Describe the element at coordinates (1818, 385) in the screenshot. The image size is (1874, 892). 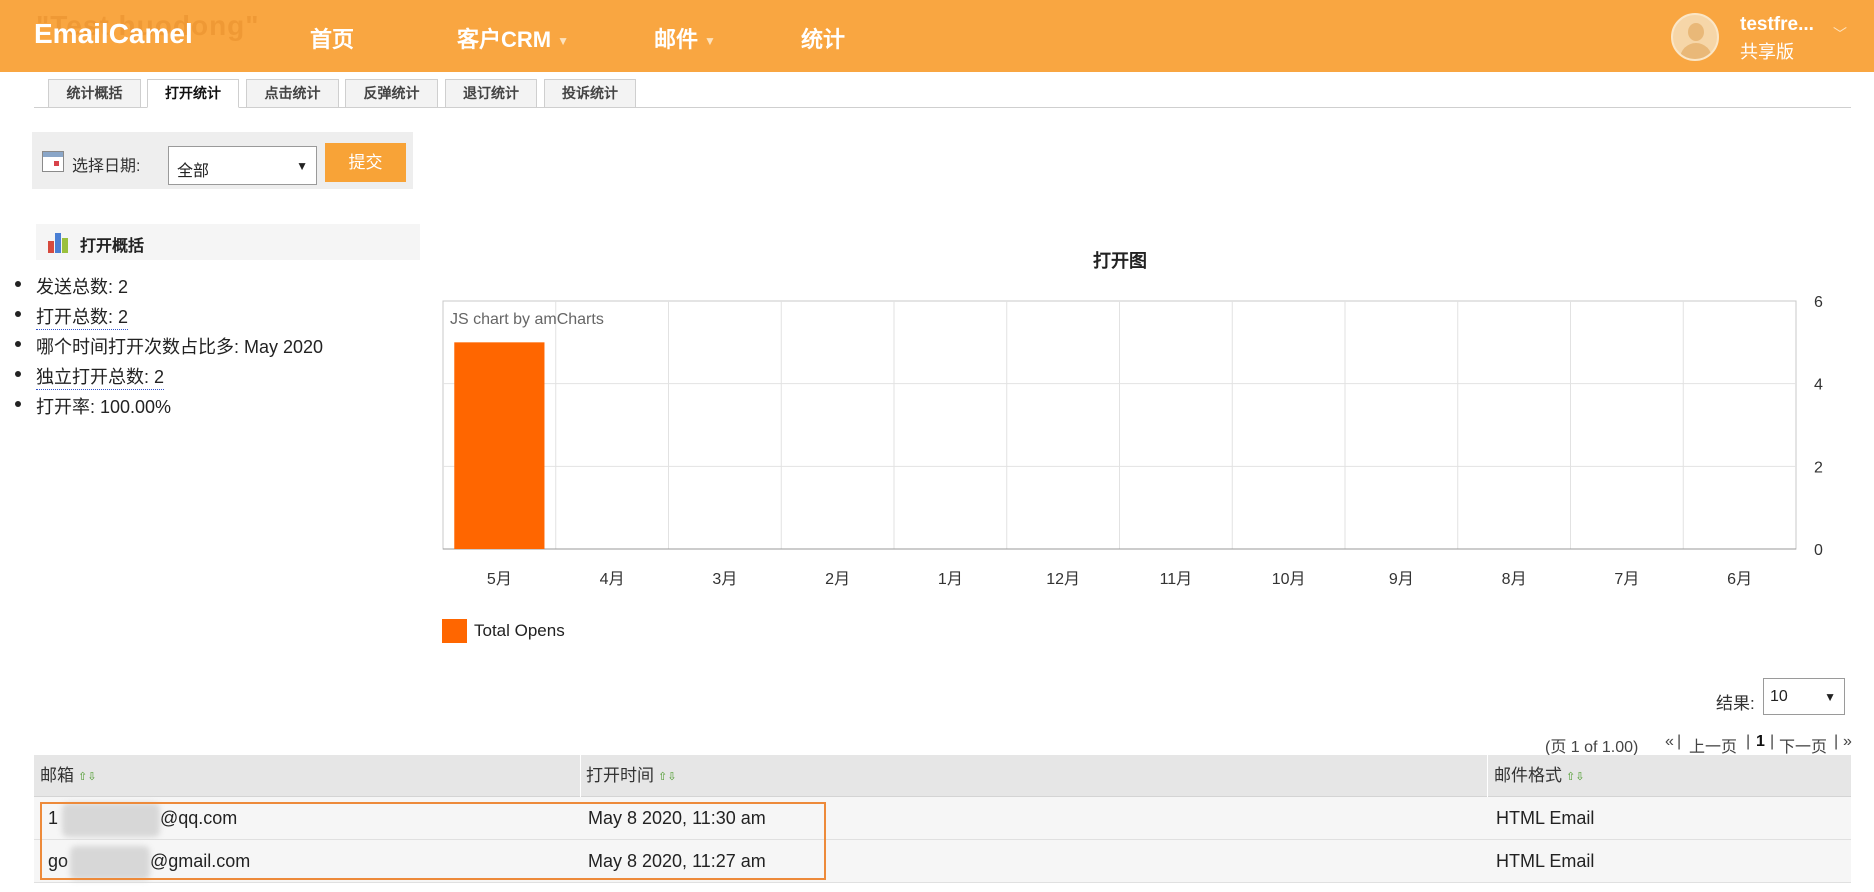
I see `y-tick-label: 4` at that location.